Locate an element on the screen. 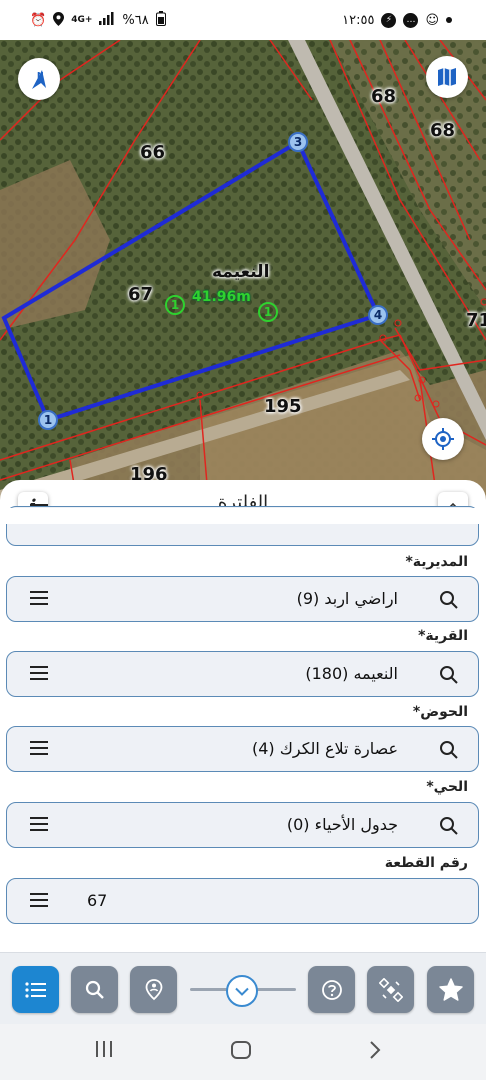 This screenshot has height=1080, width=486. measure-marker-right: 1 is located at coordinates (268, 312).